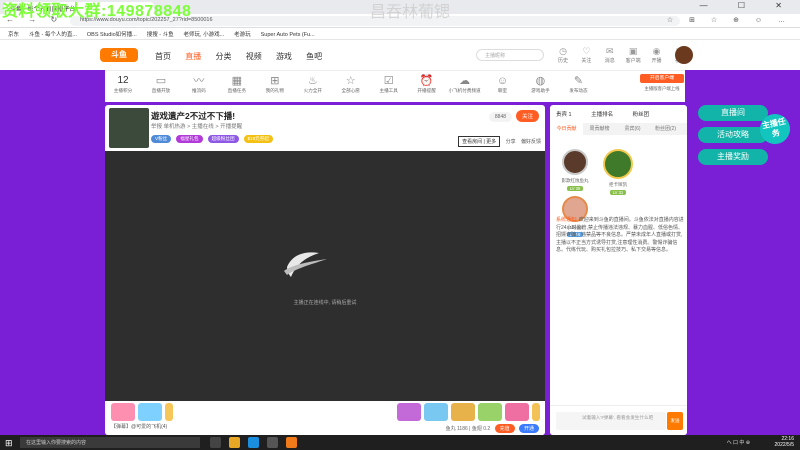 The width and height of the screenshot is (800, 450). What do you see at coordinates (350, 90) in the screenshot?
I see `toolbar-label: 全部心愿` at bounding box center [350, 90].